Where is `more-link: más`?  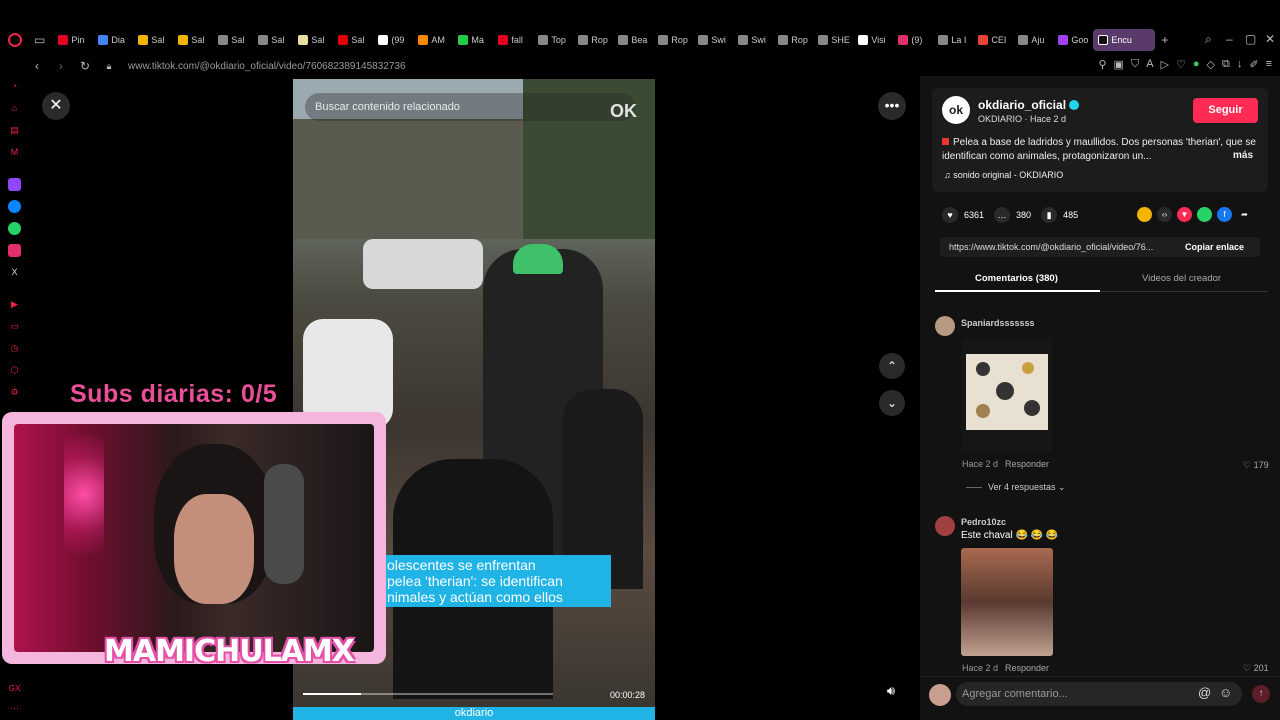 more-link: más is located at coordinates (1243, 155).